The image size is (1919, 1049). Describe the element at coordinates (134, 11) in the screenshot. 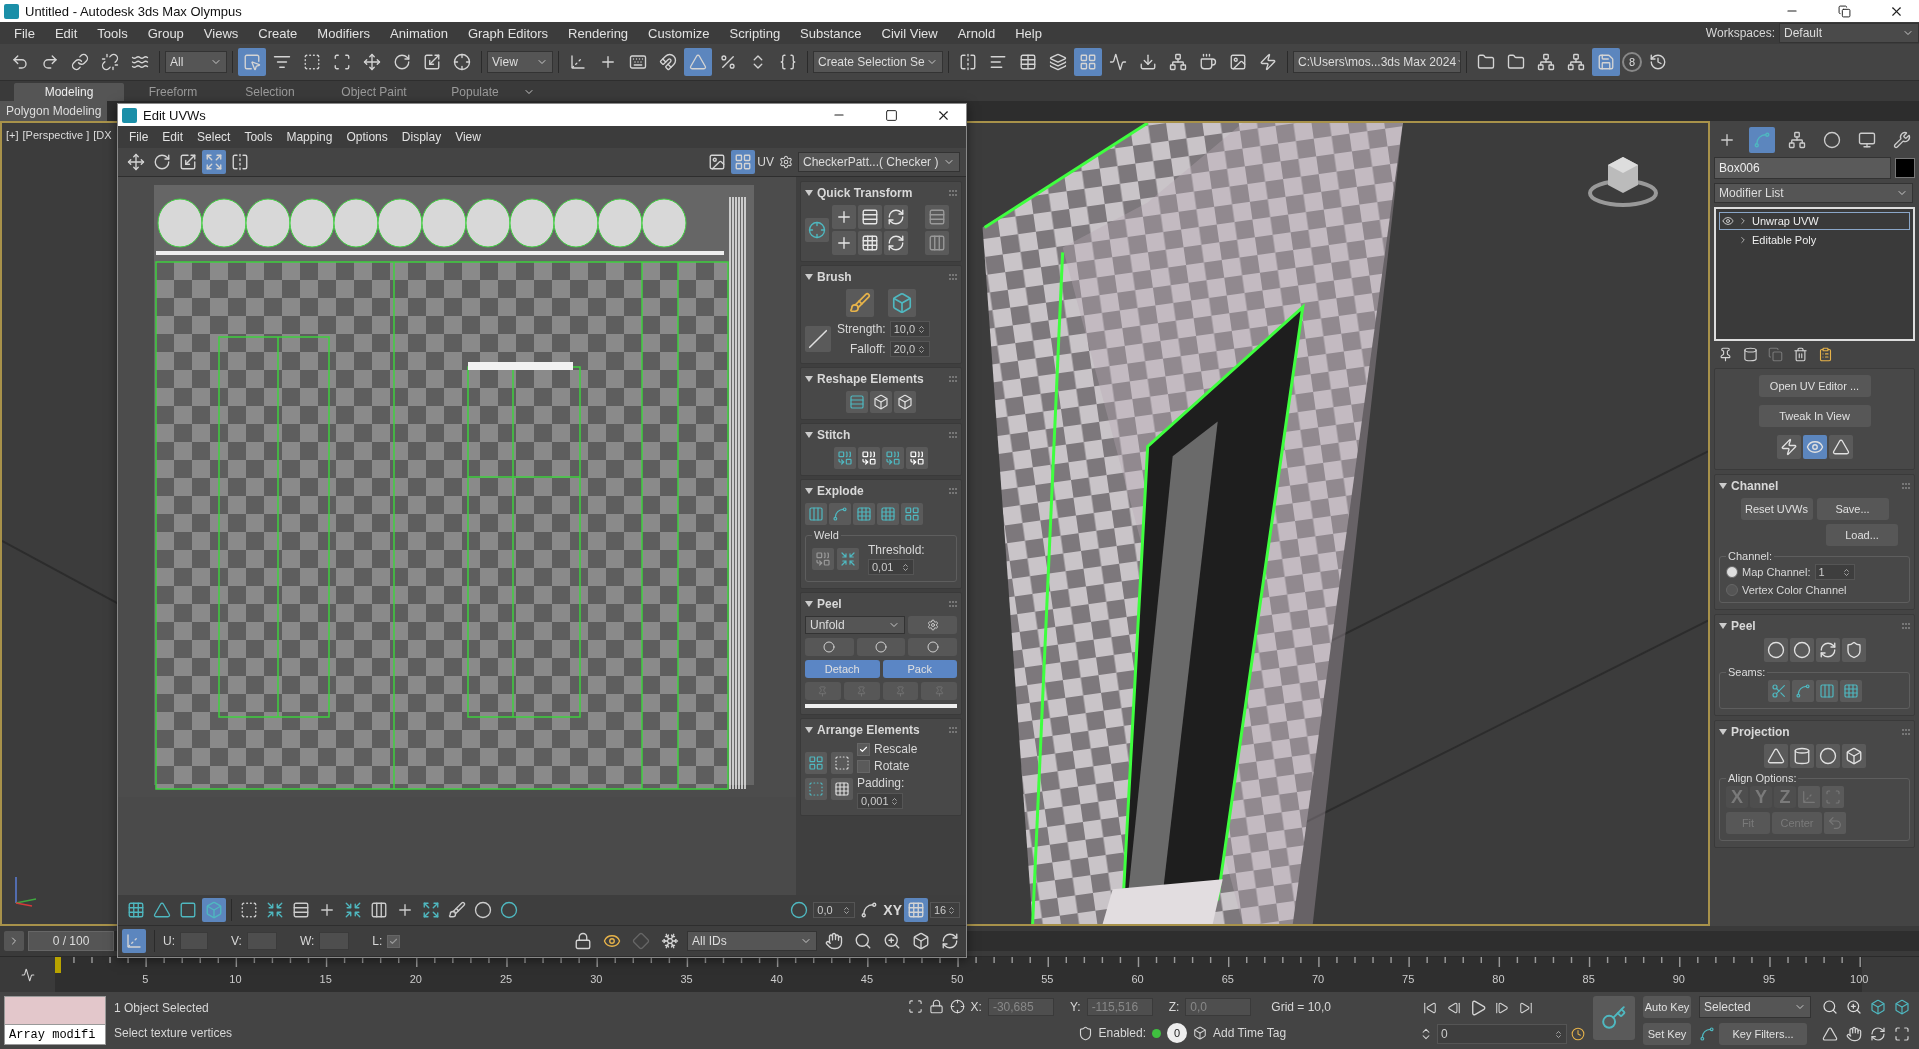

I see `window-title: Untitled - Autodesk 3ds Max Olympus` at that location.